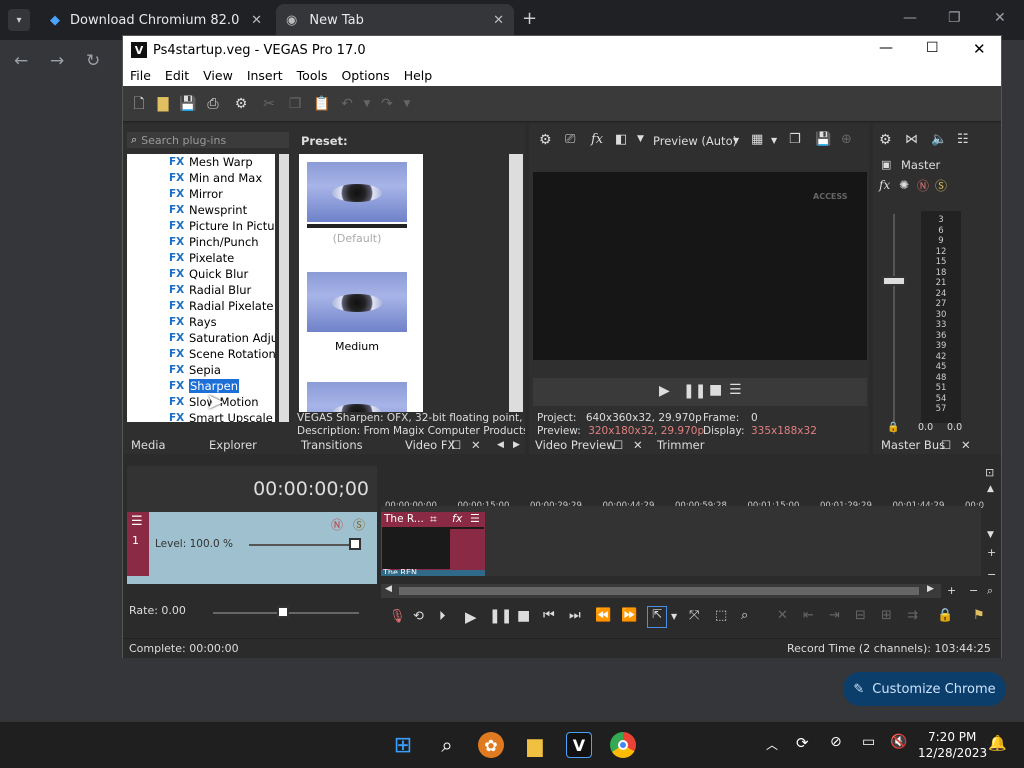  What do you see at coordinates (357, 346) in the screenshot?
I see `preset-medium-label: Medium` at bounding box center [357, 346].